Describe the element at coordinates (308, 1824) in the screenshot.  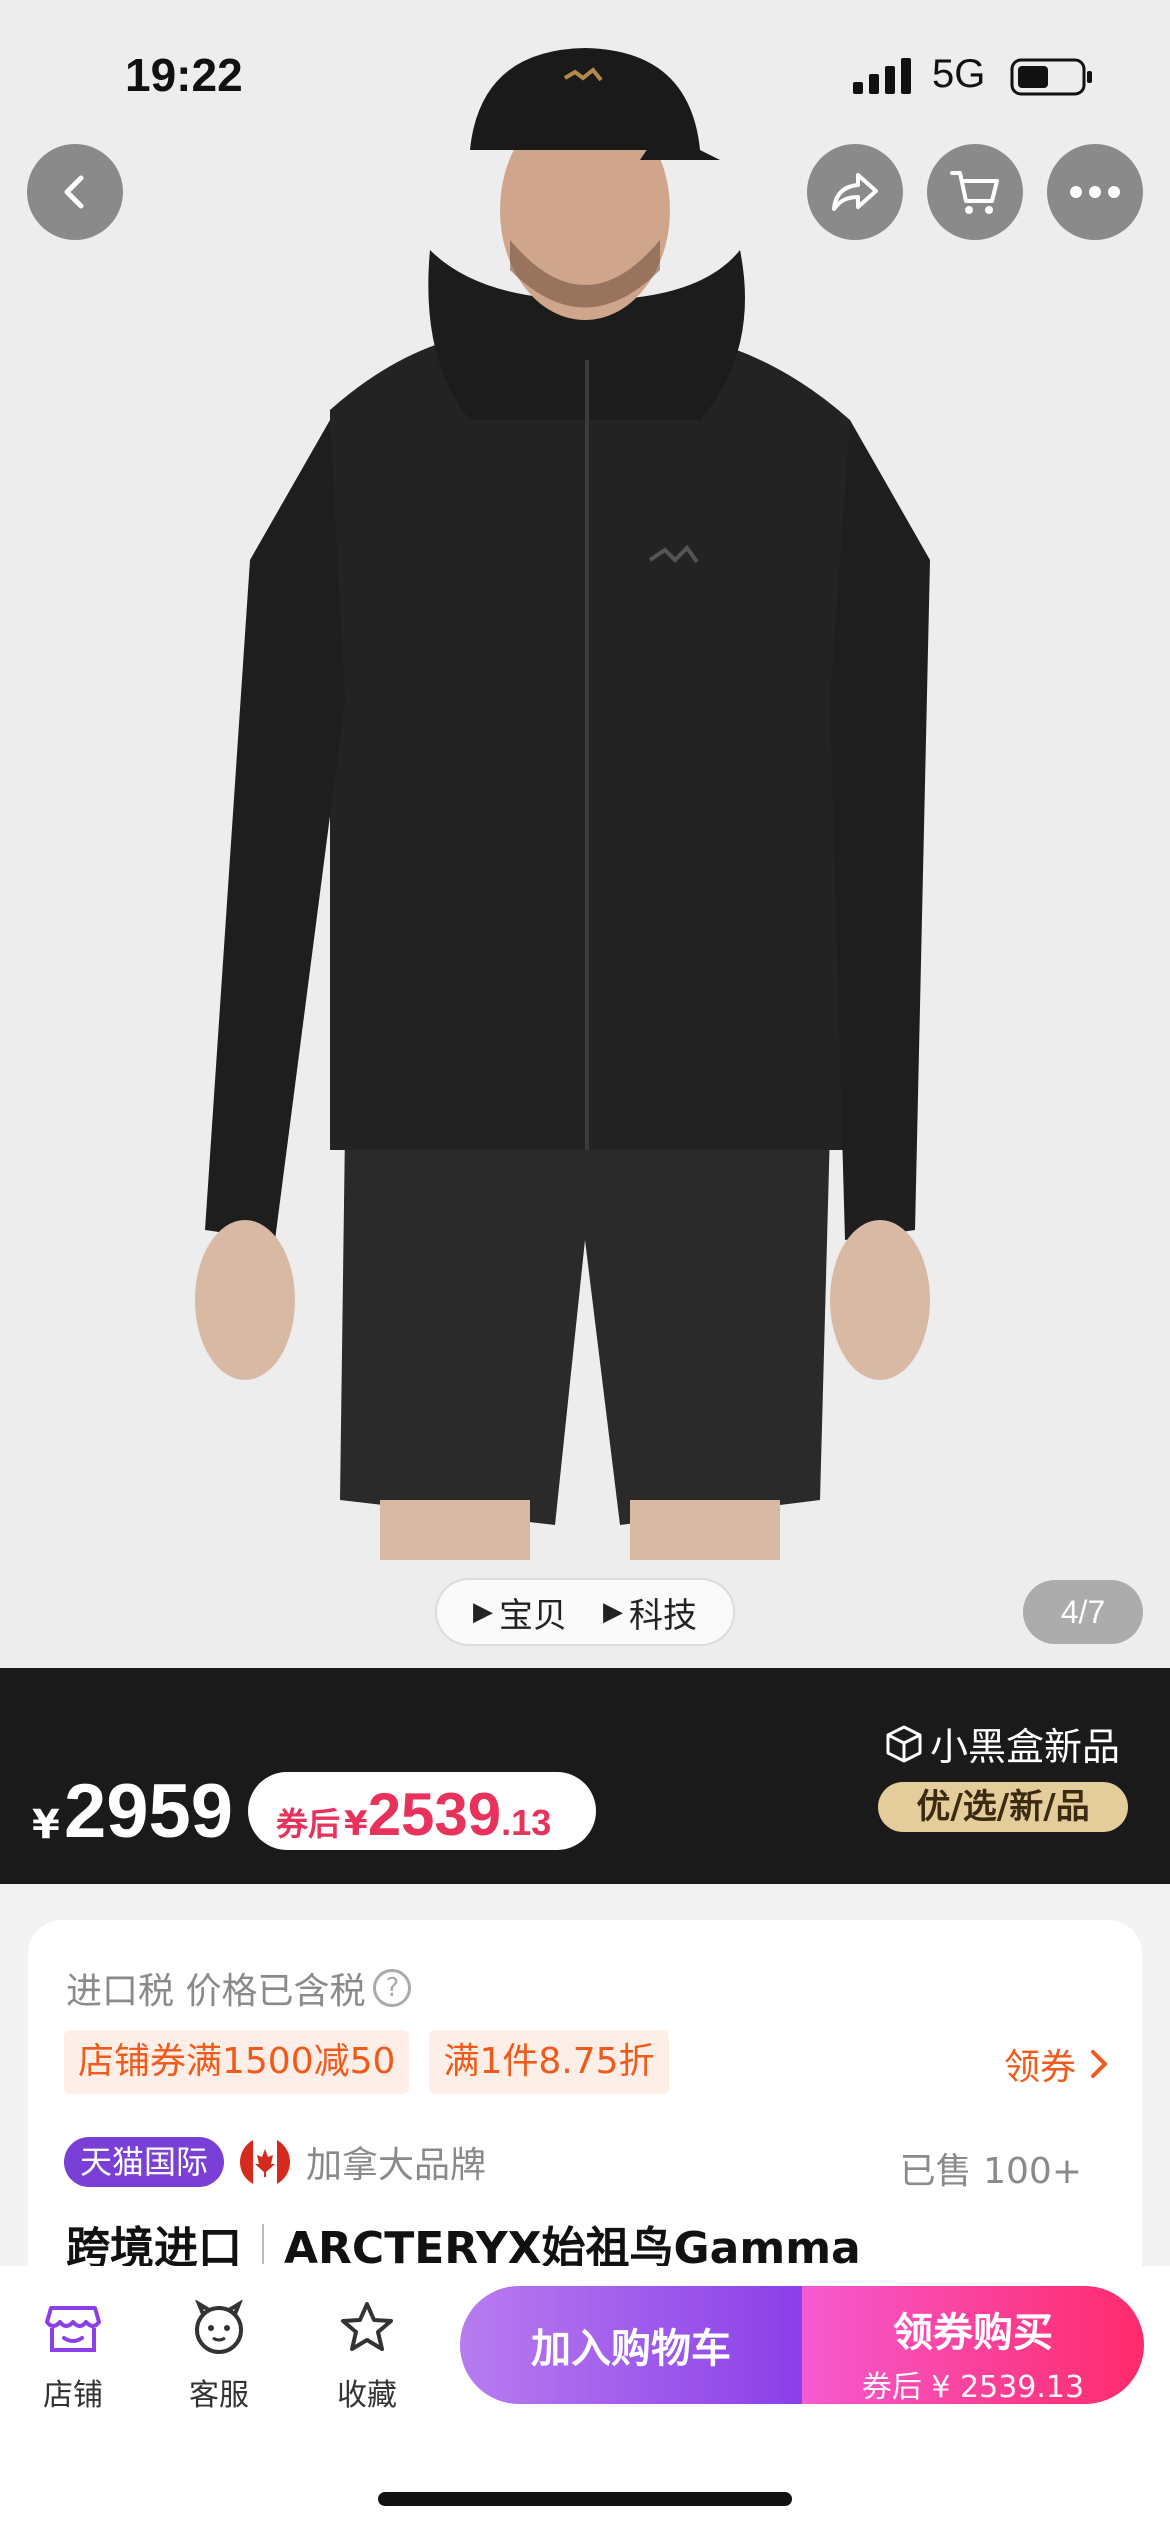
I see `coupon-price-label: 券后` at that location.